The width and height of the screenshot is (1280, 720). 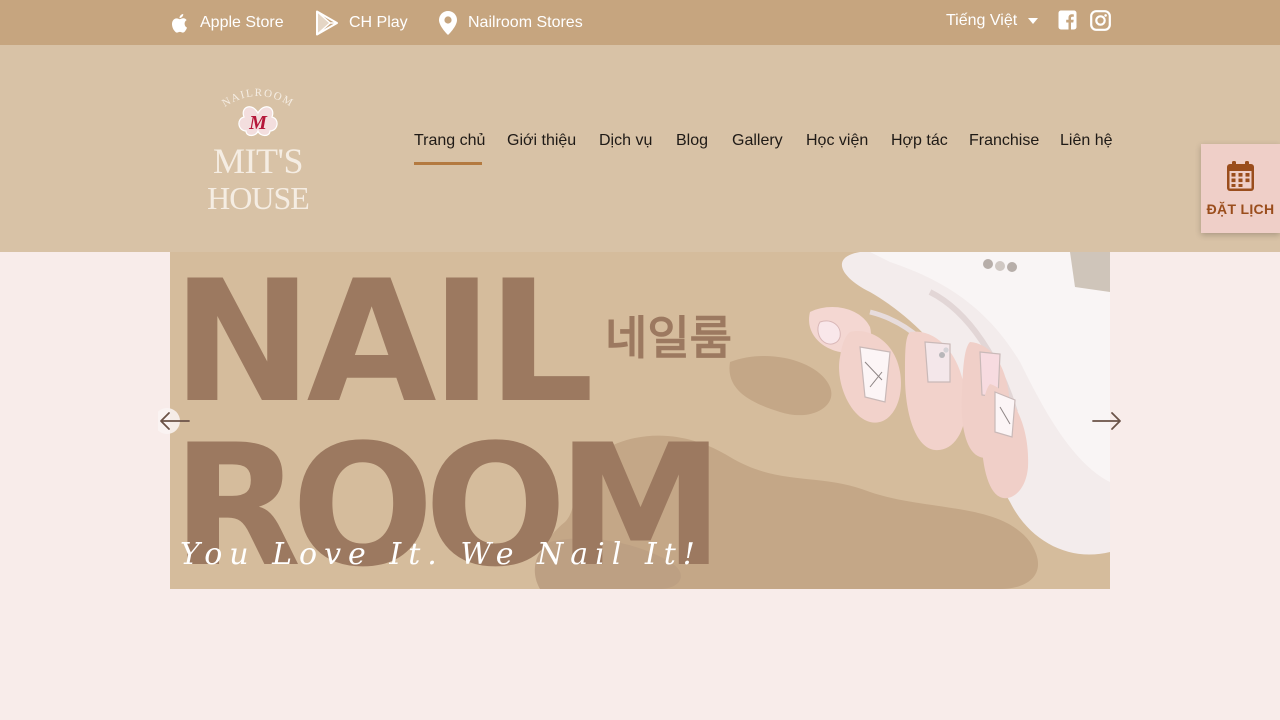 I want to click on logo-line2: HOUSE, so click(x=258, y=196).